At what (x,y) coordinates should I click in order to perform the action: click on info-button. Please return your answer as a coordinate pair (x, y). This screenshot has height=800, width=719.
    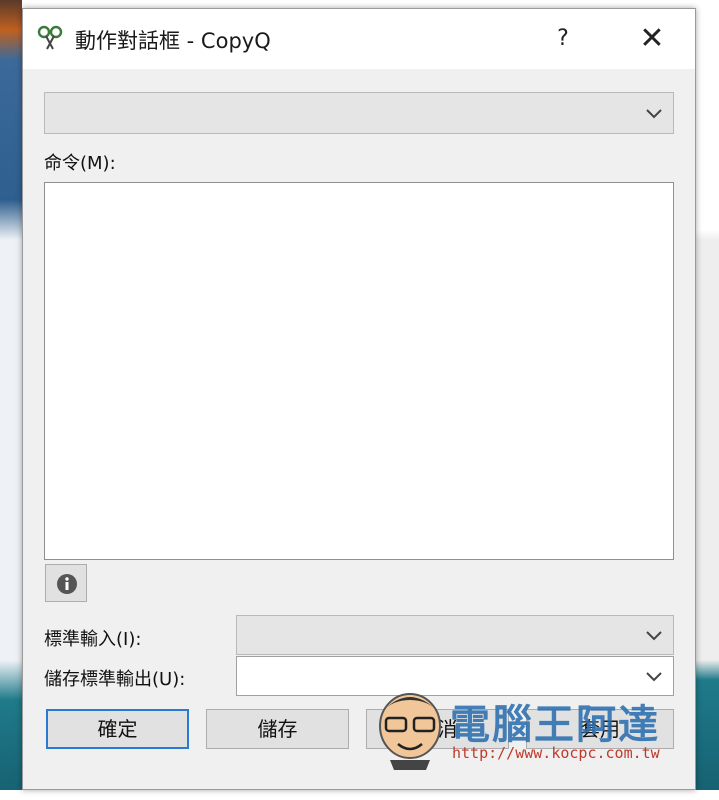
    Looking at the image, I should click on (66, 583).